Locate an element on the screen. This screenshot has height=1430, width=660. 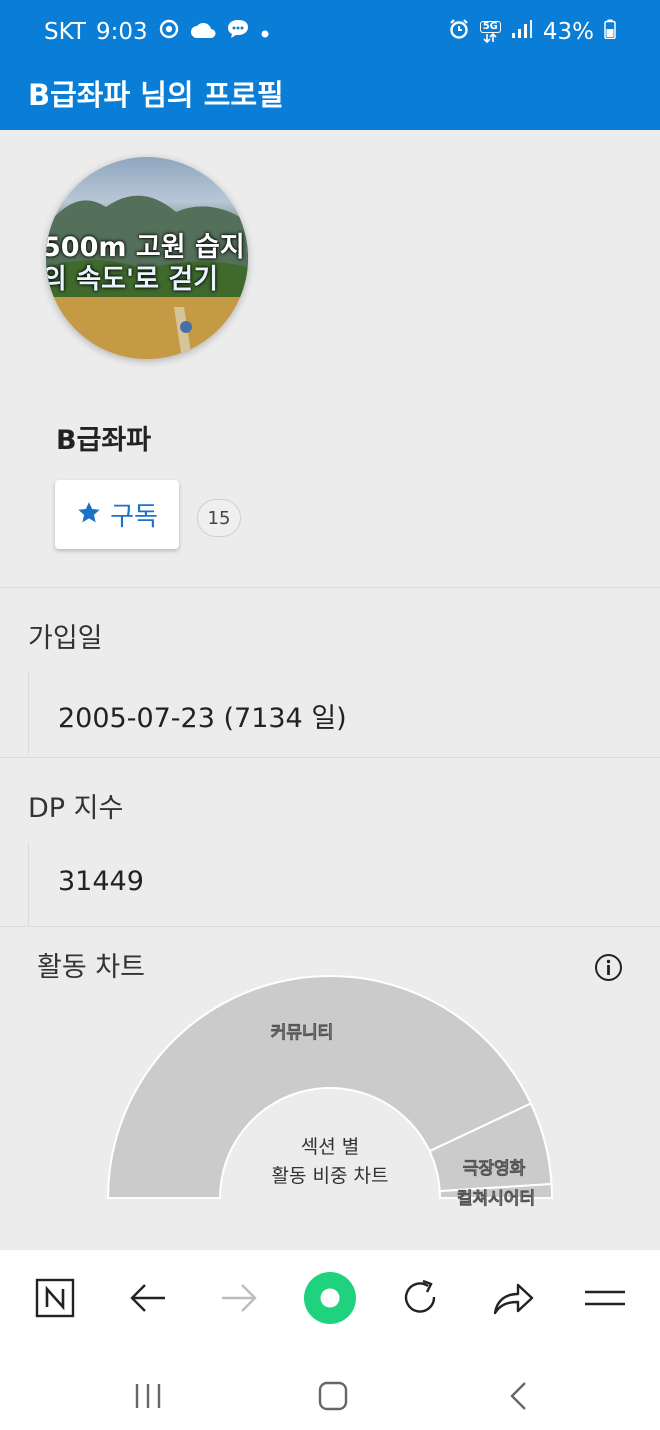
browser-toolbar is located at coordinates (330, 1298).